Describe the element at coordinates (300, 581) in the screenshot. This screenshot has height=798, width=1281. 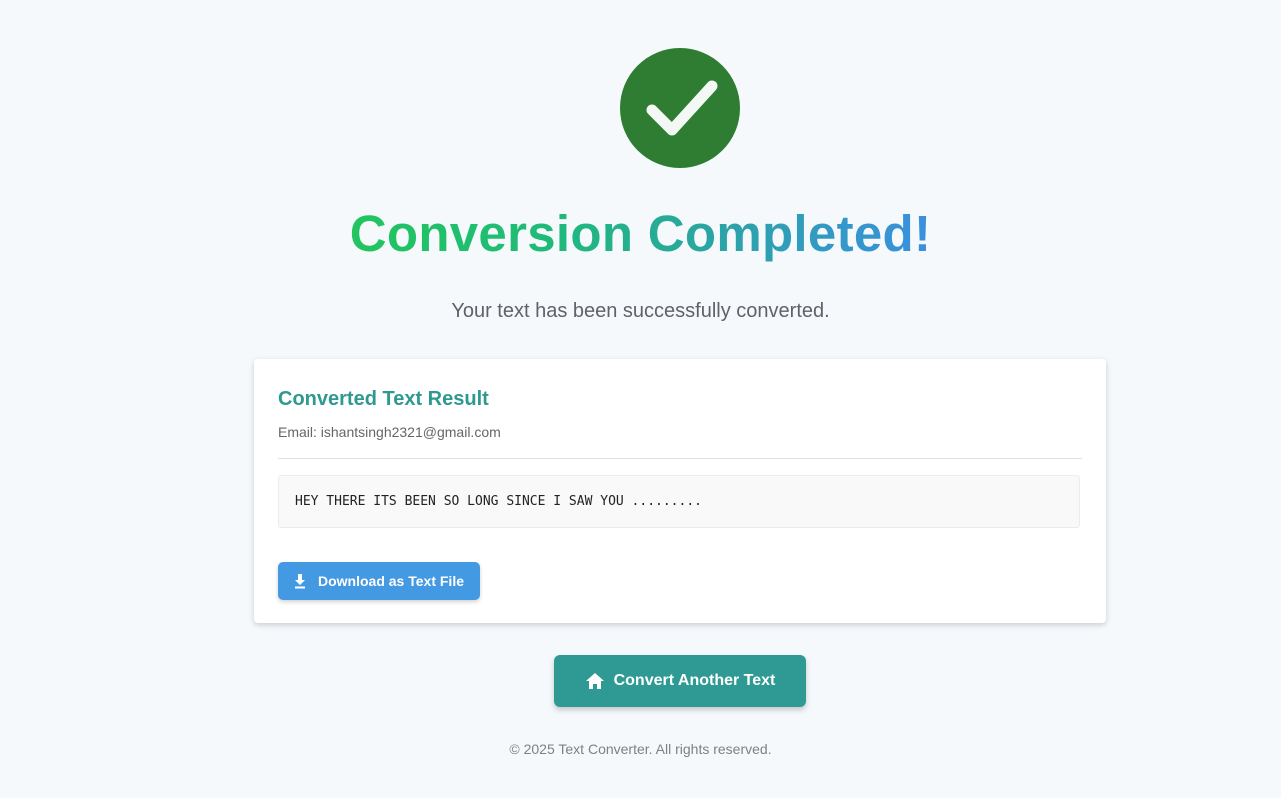
I see `download-icon` at that location.